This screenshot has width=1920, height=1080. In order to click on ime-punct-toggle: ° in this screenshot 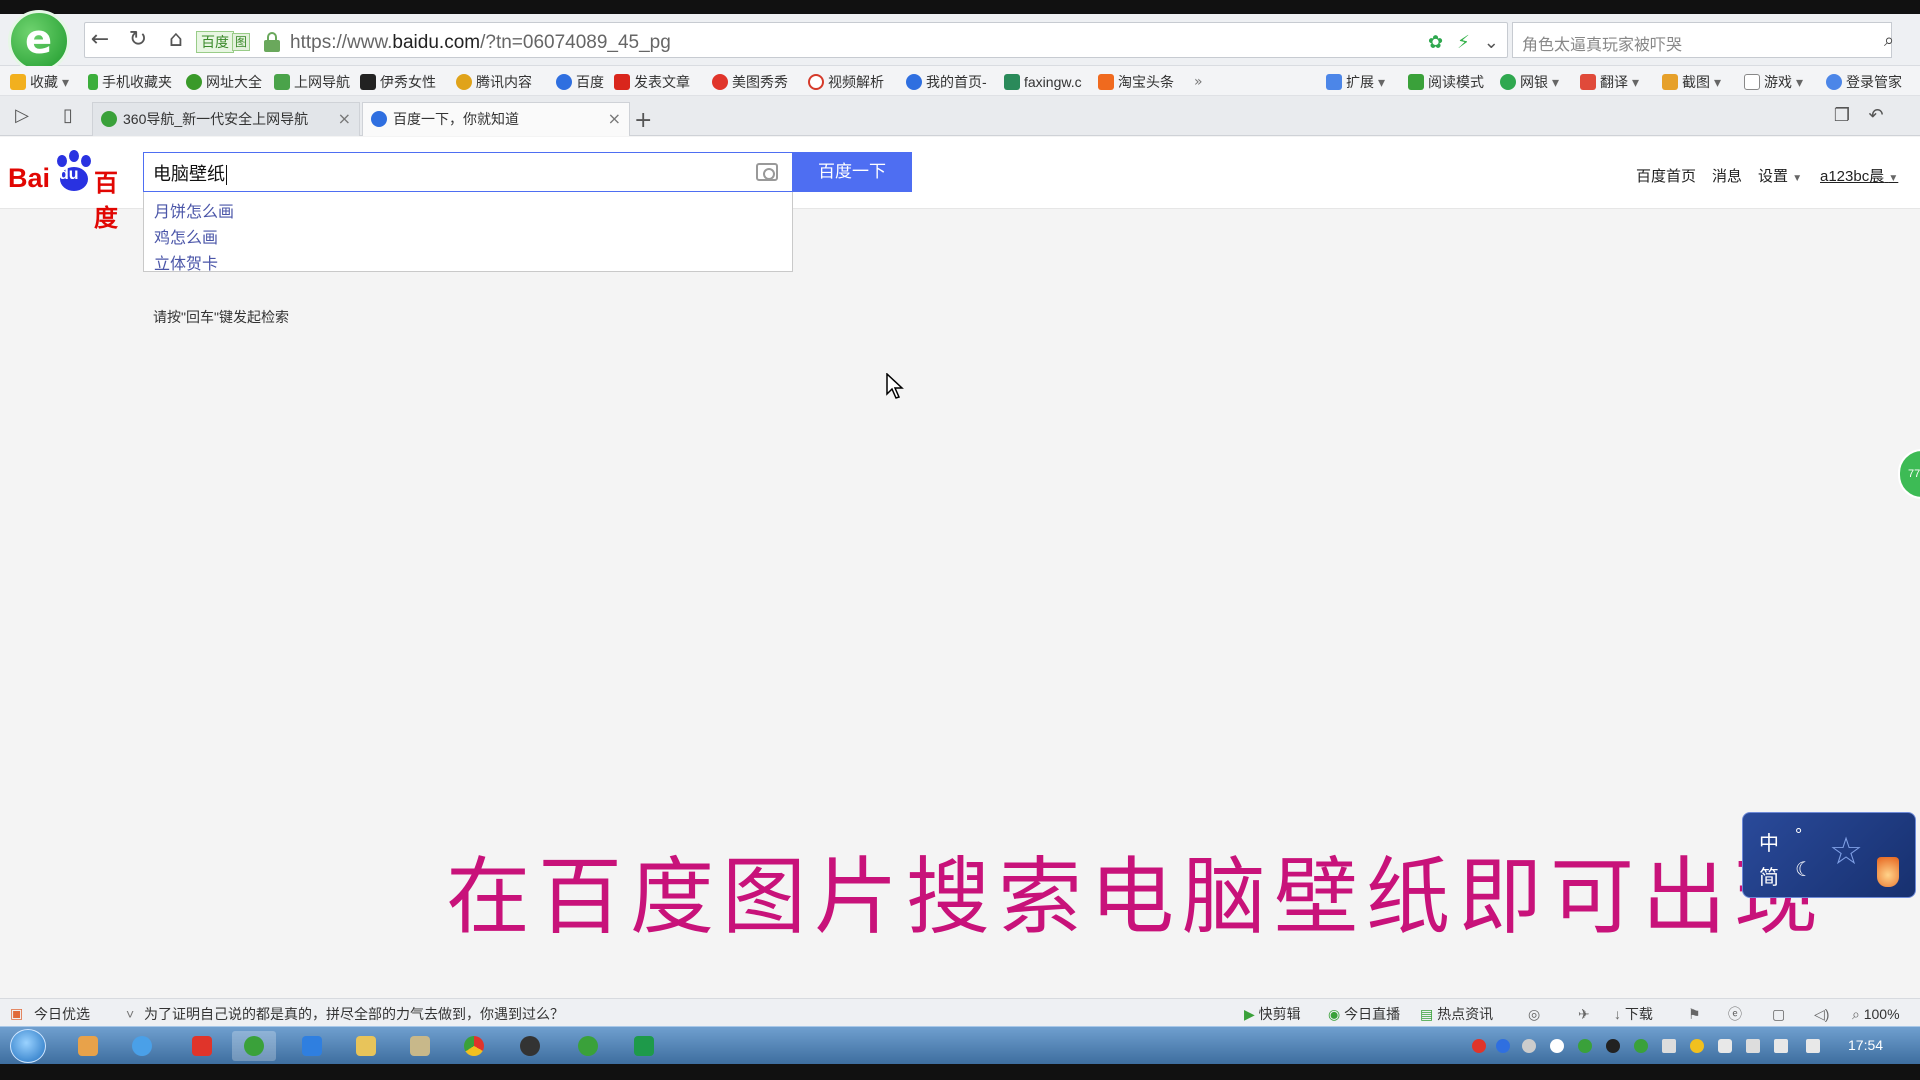, I will do `click(1798, 835)`.